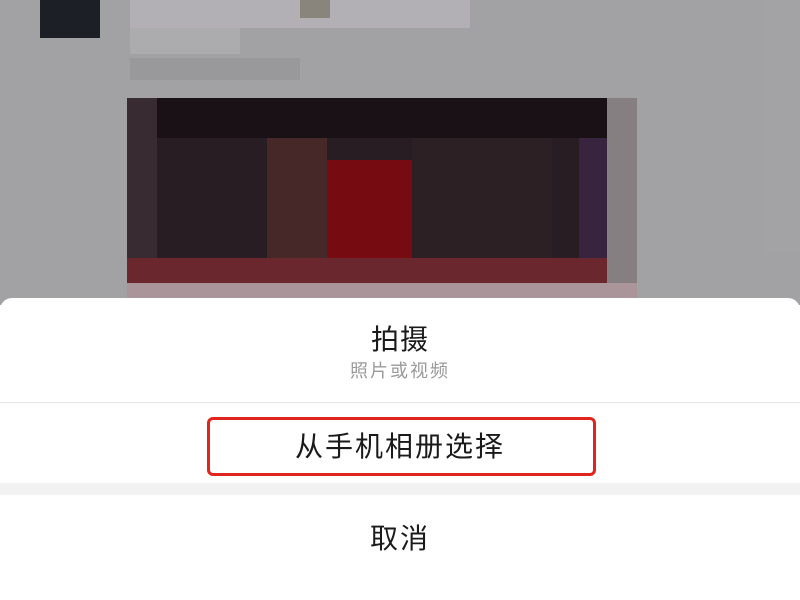  I want to click on cancel-label: 取消, so click(399, 538).